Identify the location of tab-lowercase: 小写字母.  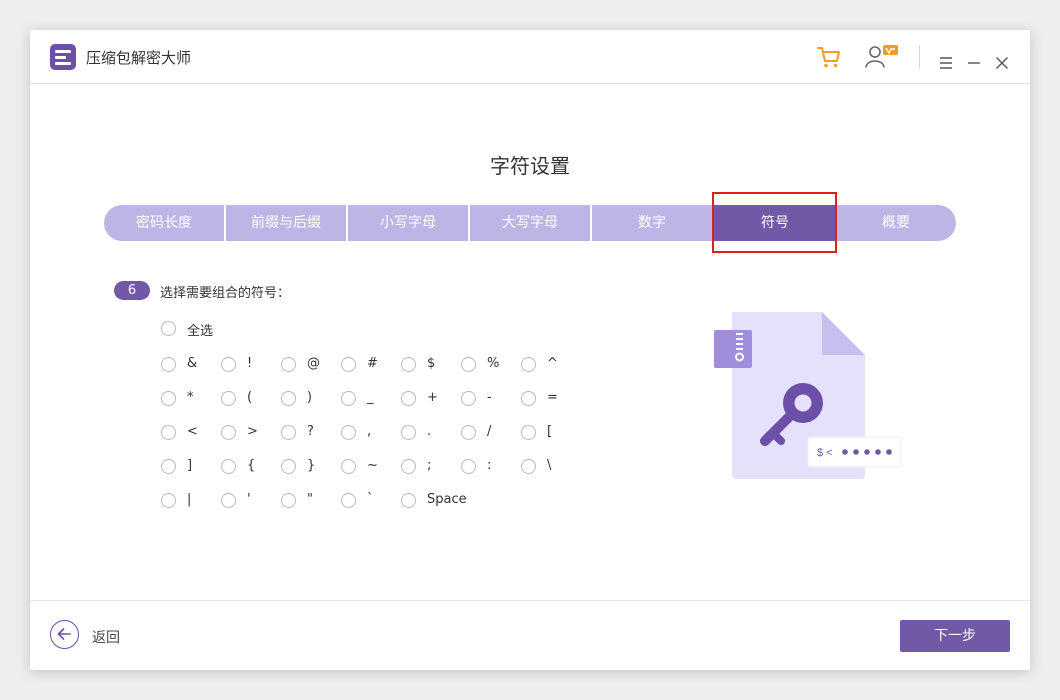
(408, 223).